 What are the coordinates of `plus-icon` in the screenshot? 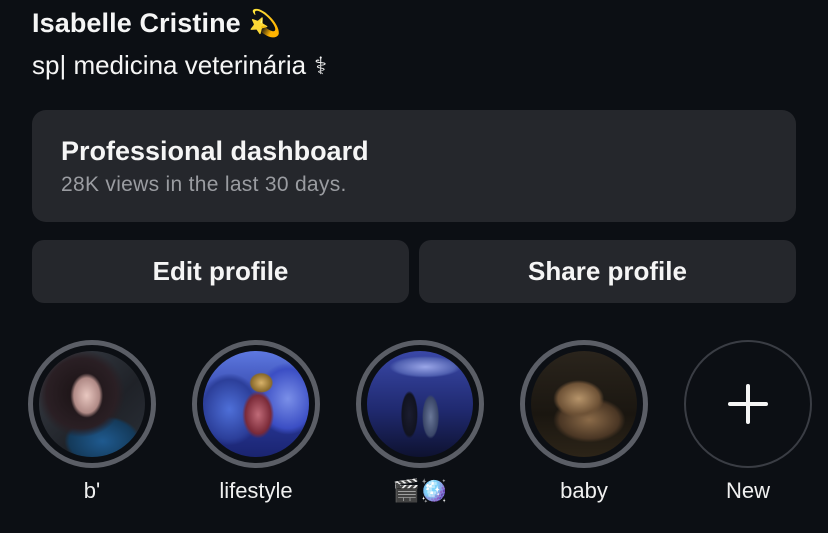 It's located at (748, 404).